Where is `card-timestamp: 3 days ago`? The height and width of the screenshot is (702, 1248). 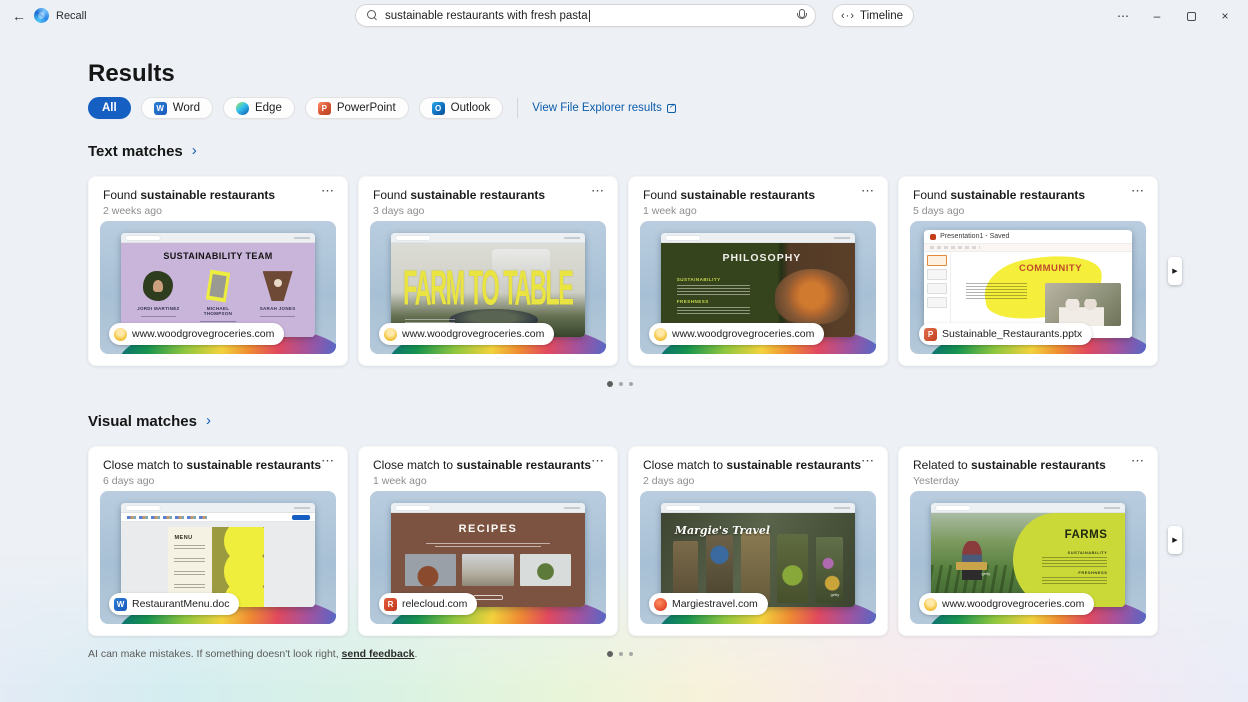
card-timestamp: 3 days ago is located at coordinates (399, 211).